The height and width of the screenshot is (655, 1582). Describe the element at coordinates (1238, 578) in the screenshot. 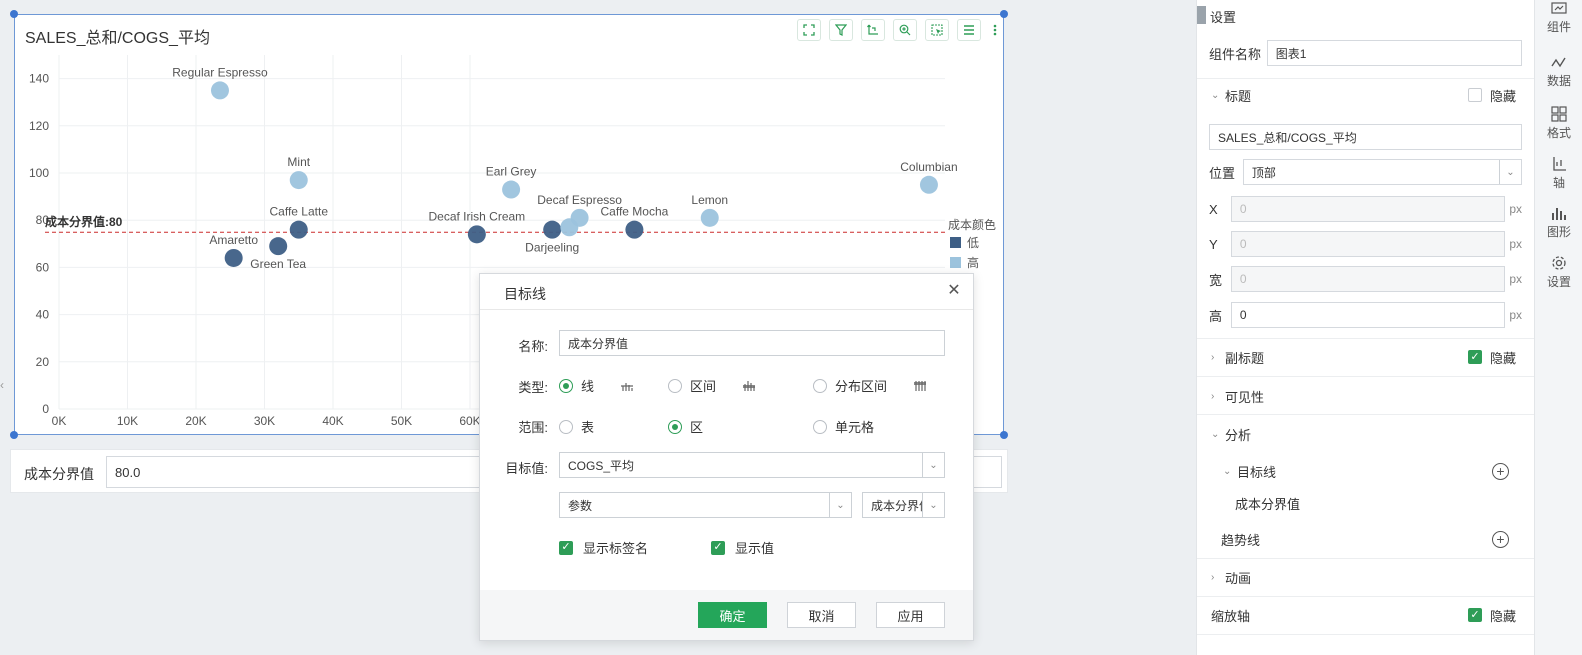

I see `animation-section-label: 动画` at that location.